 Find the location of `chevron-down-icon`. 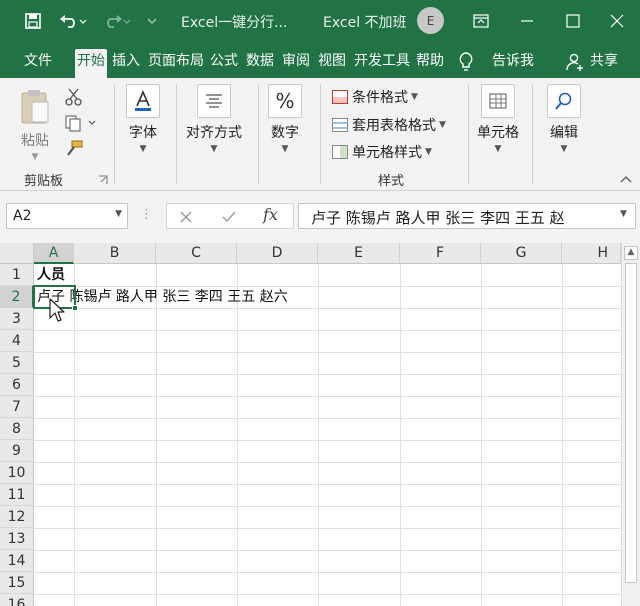

chevron-down-icon is located at coordinates (152, 21).